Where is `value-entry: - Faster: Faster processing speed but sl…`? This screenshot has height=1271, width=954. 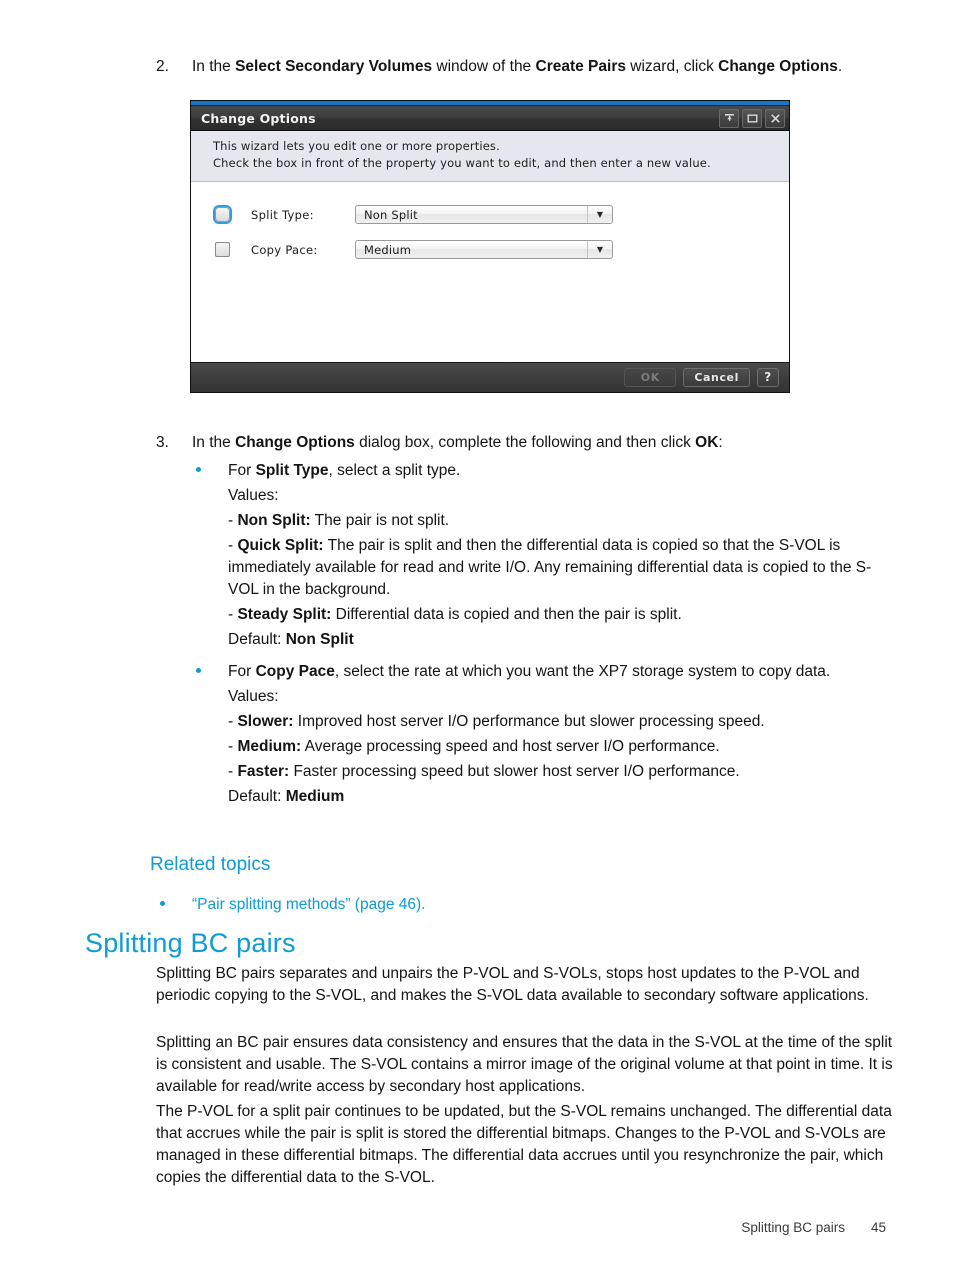
value-entry: - Faster: Faster processing speed but sl… is located at coordinates (564, 772).